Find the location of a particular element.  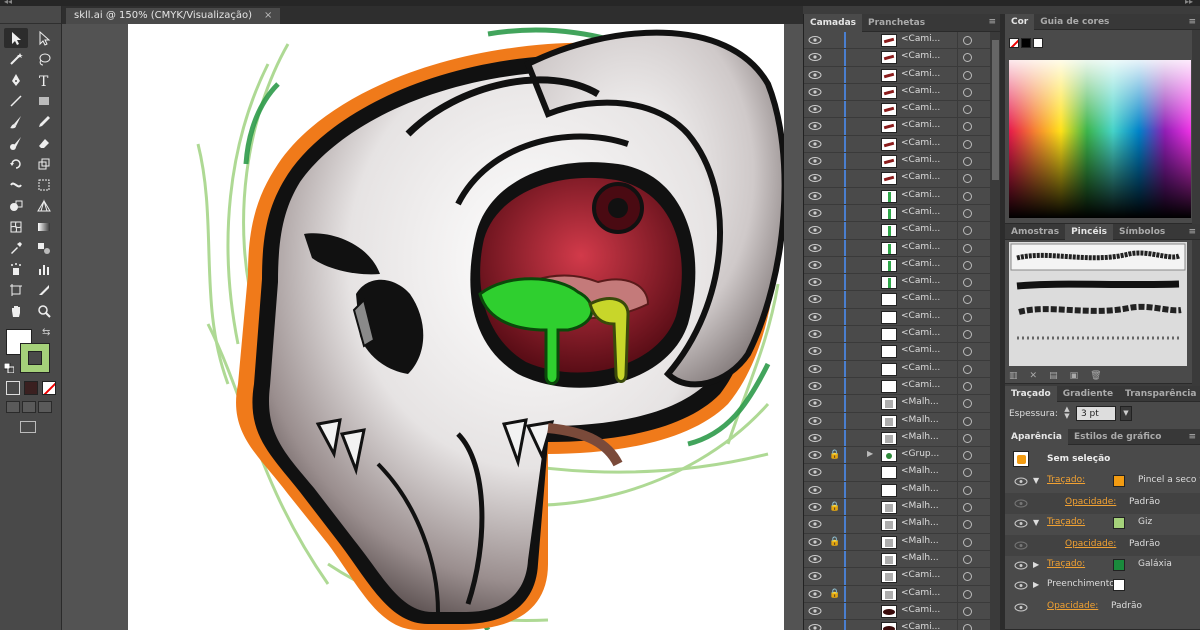

zoom-tool-icon is located at coordinates (44, 311).